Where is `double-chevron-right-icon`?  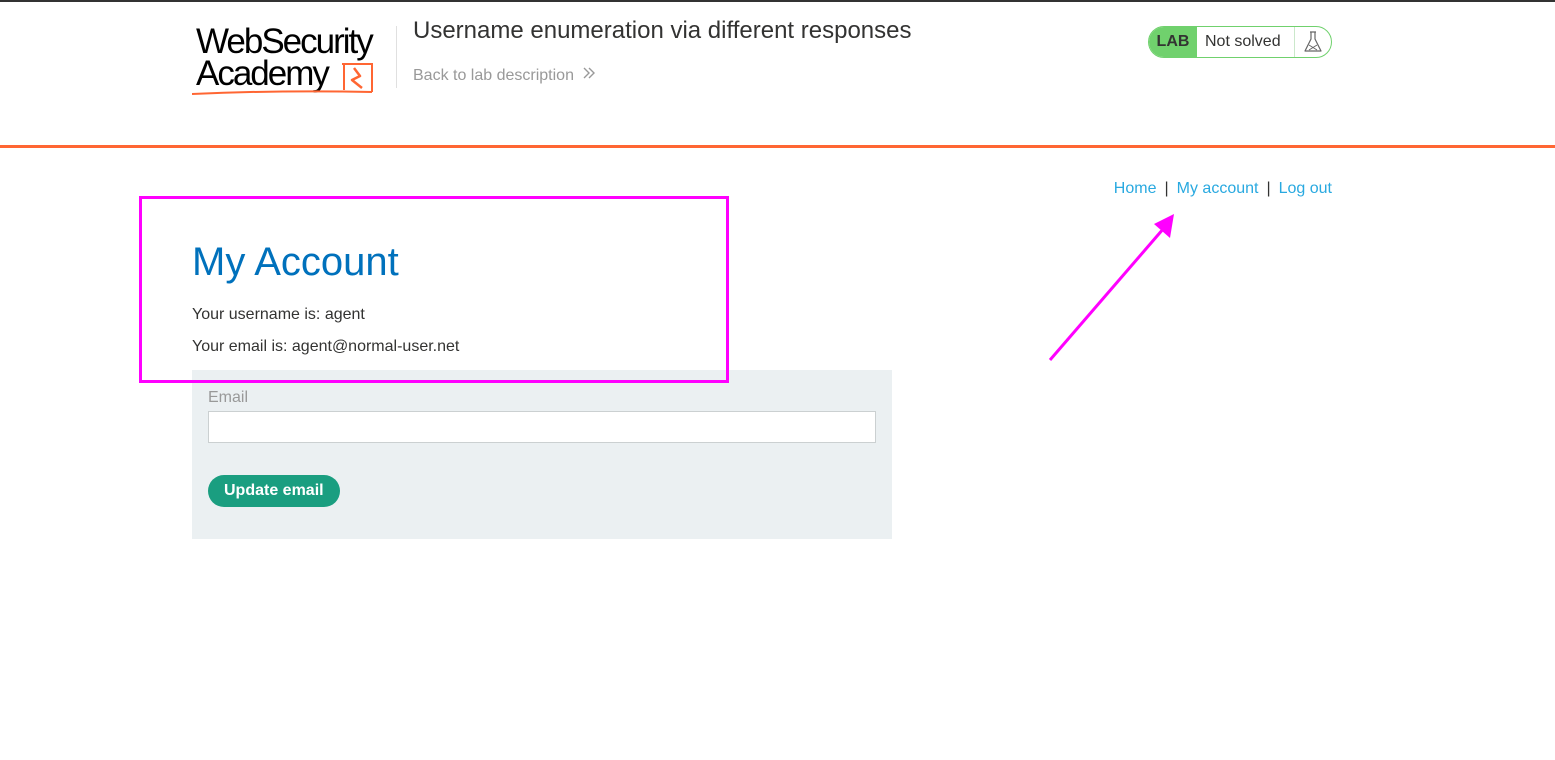 double-chevron-right-icon is located at coordinates (589, 75).